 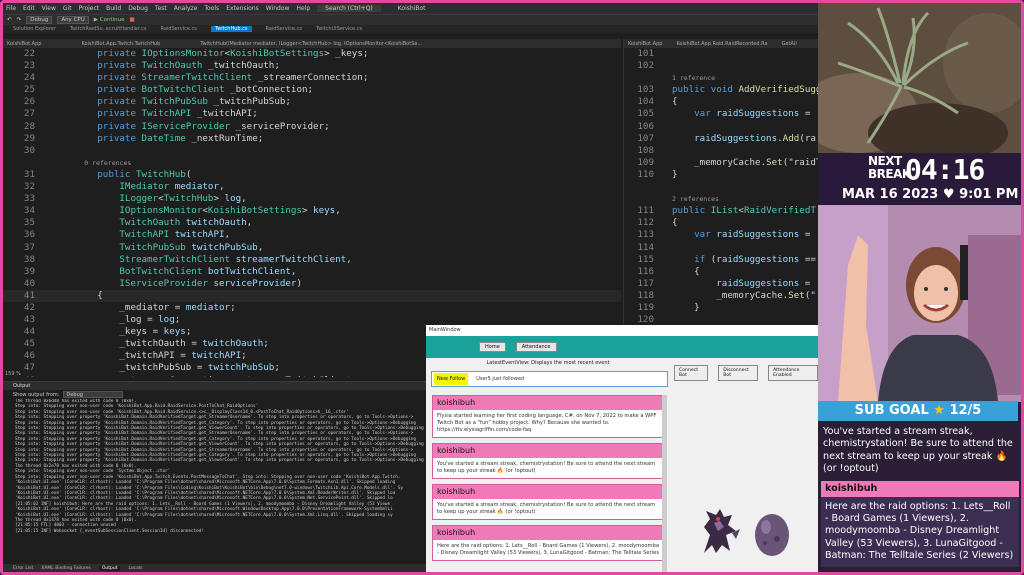 I want to click on code-line: 105 var raidSuggestions =, so click(x=721, y=114).